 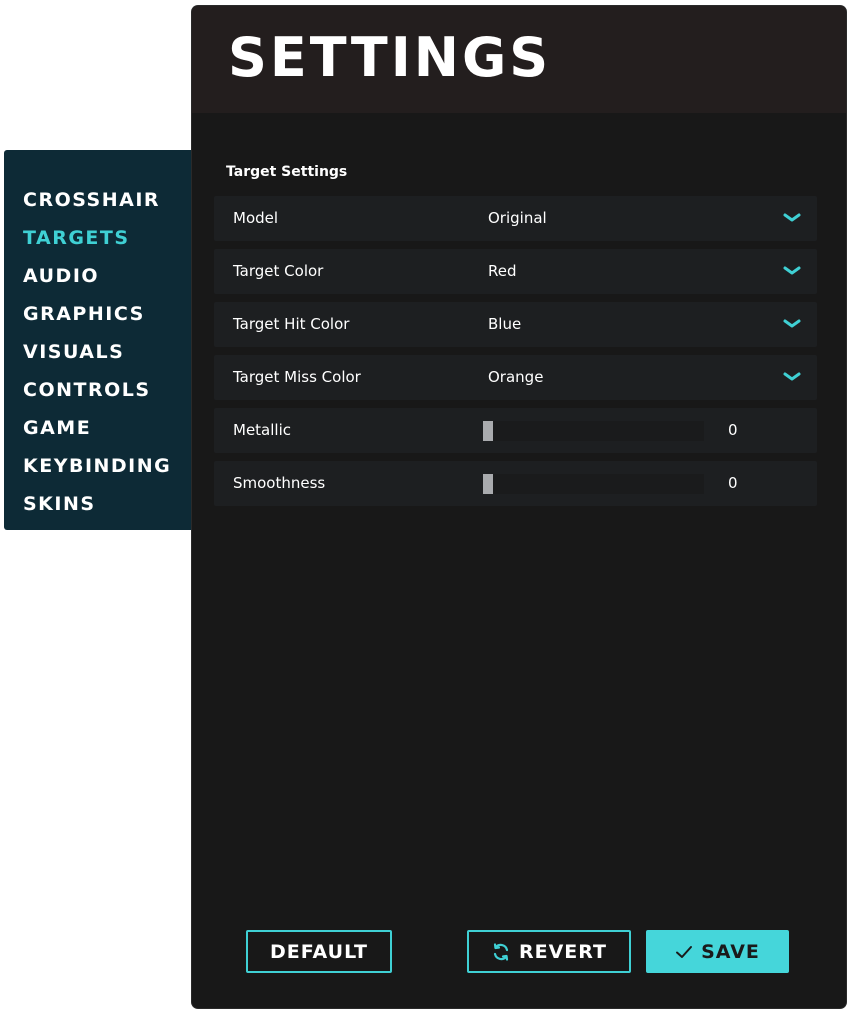 What do you see at coordinates (563, 951) in the screenshot?
I see `revert-button-label: REVERT` at bounding box center [563, 951].